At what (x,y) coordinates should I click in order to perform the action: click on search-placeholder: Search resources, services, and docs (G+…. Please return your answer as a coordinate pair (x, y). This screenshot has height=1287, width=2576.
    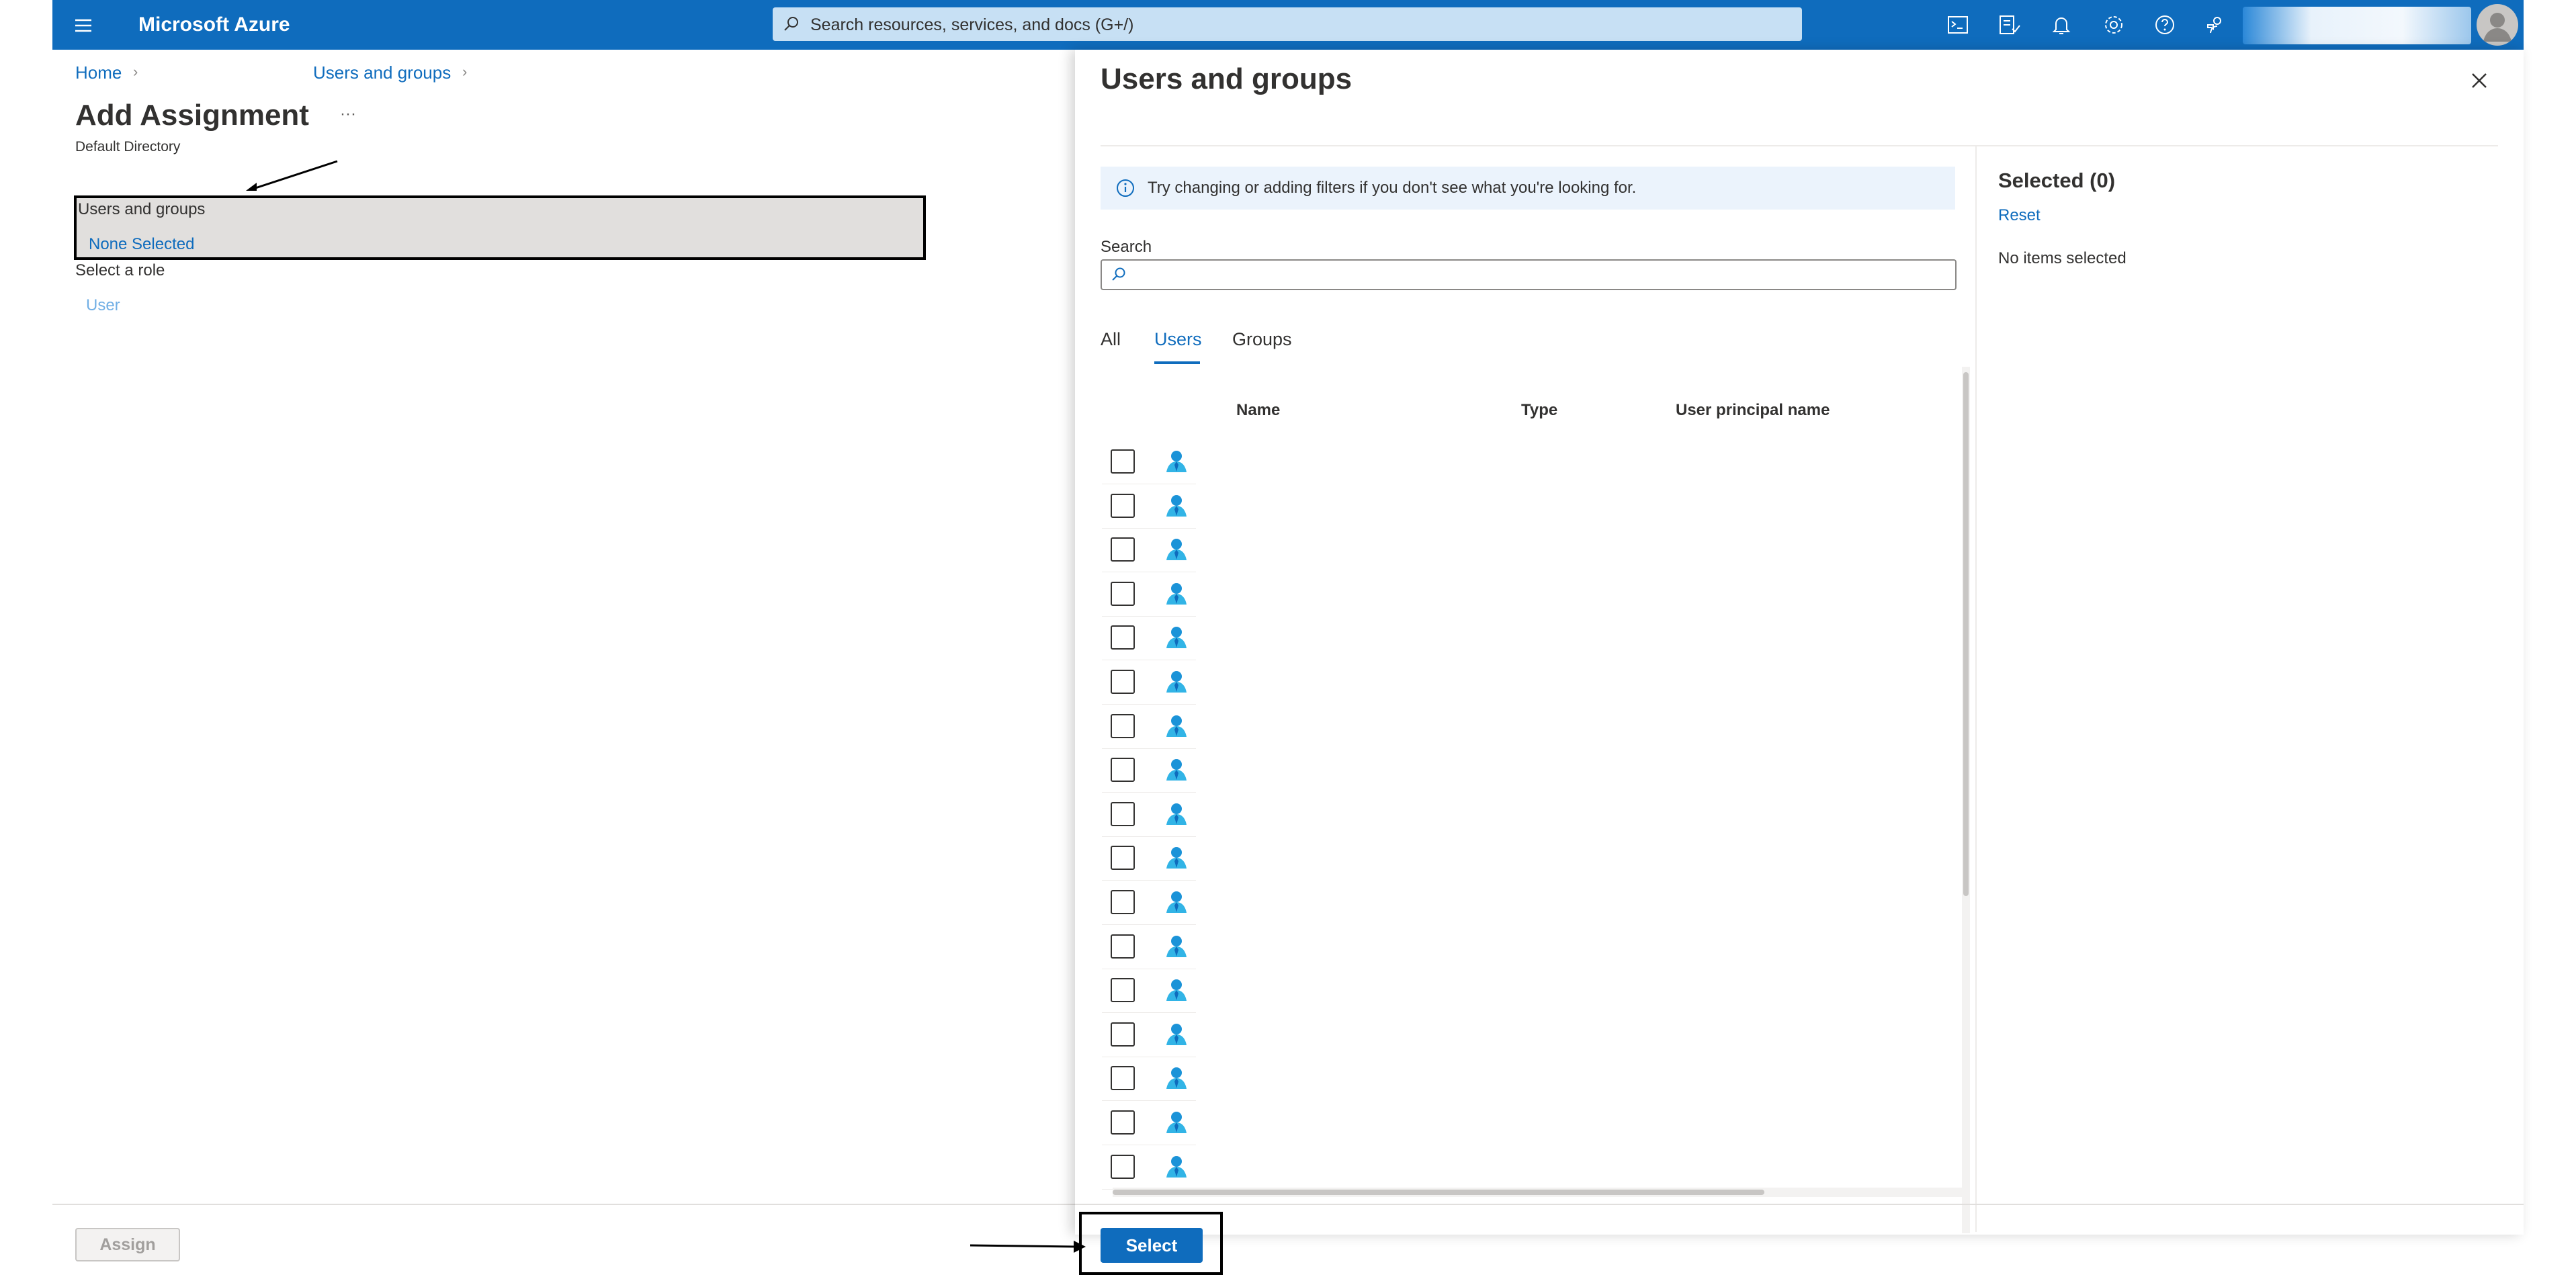
    Looking at the image, I should click on (972, 24).